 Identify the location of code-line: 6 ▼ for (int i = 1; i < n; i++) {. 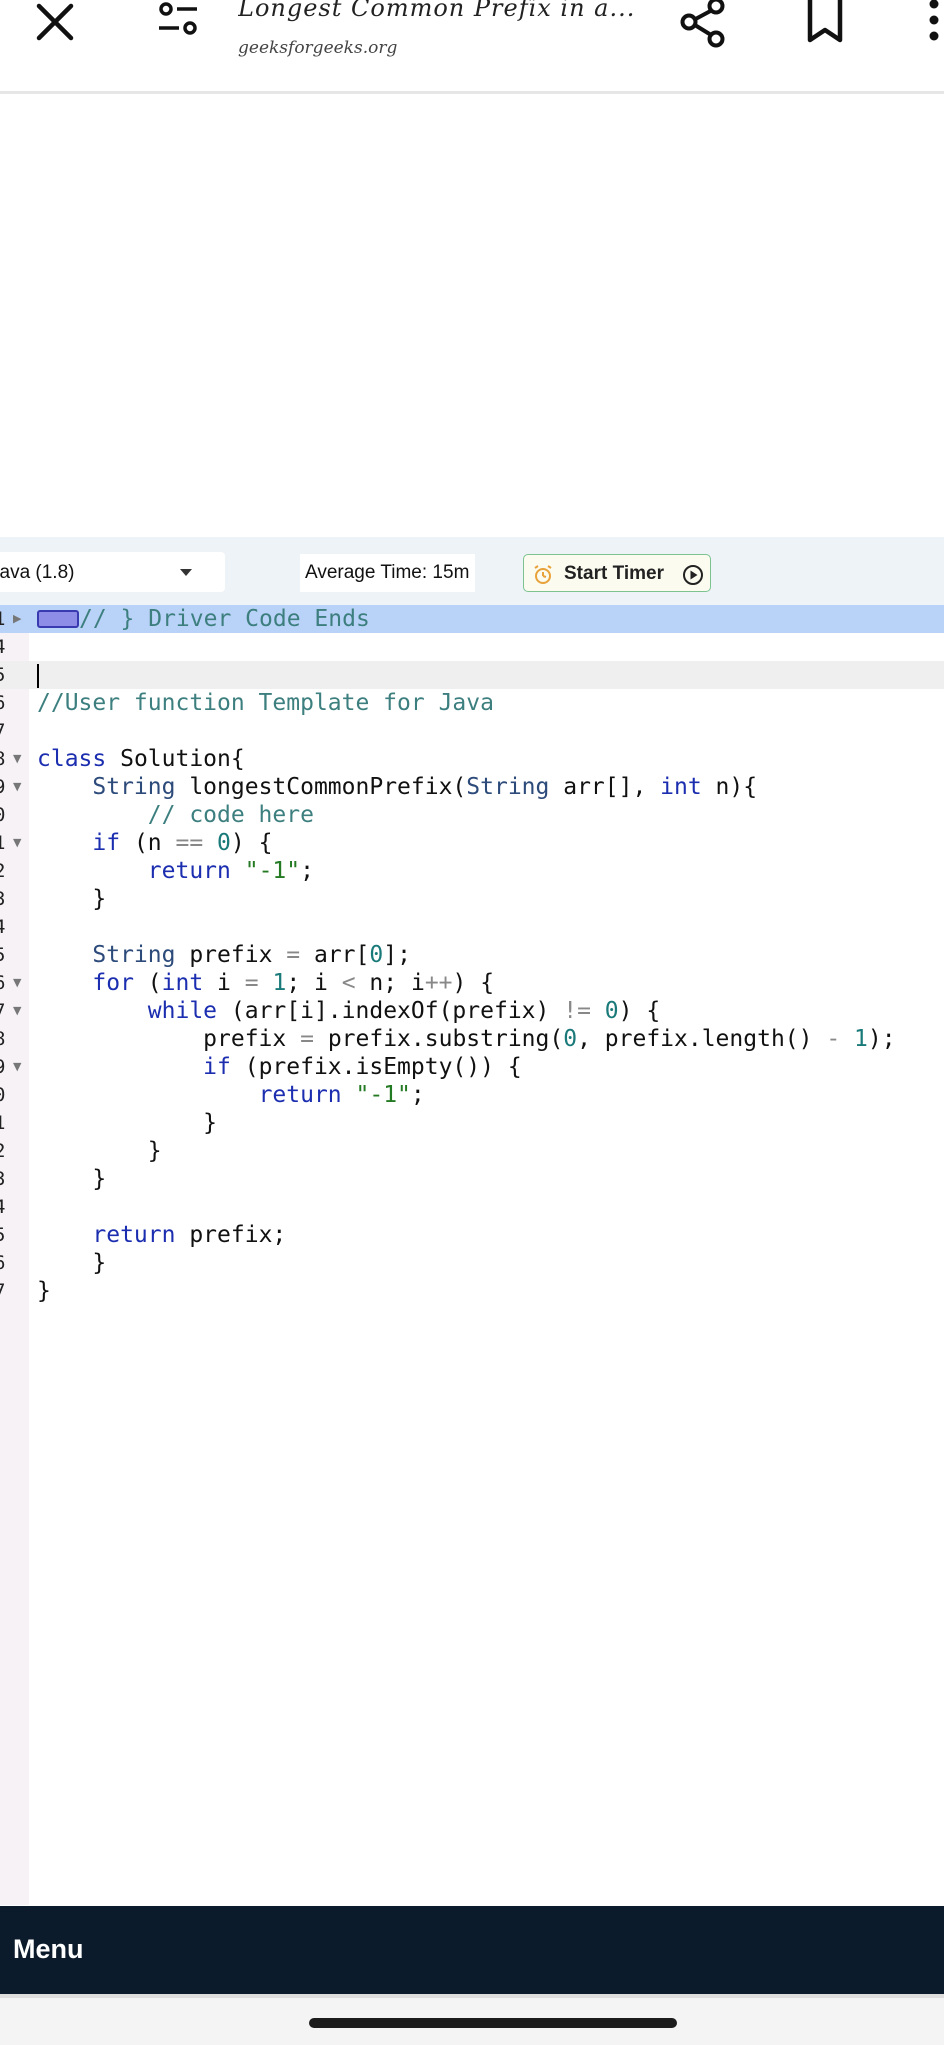
(472, 983).